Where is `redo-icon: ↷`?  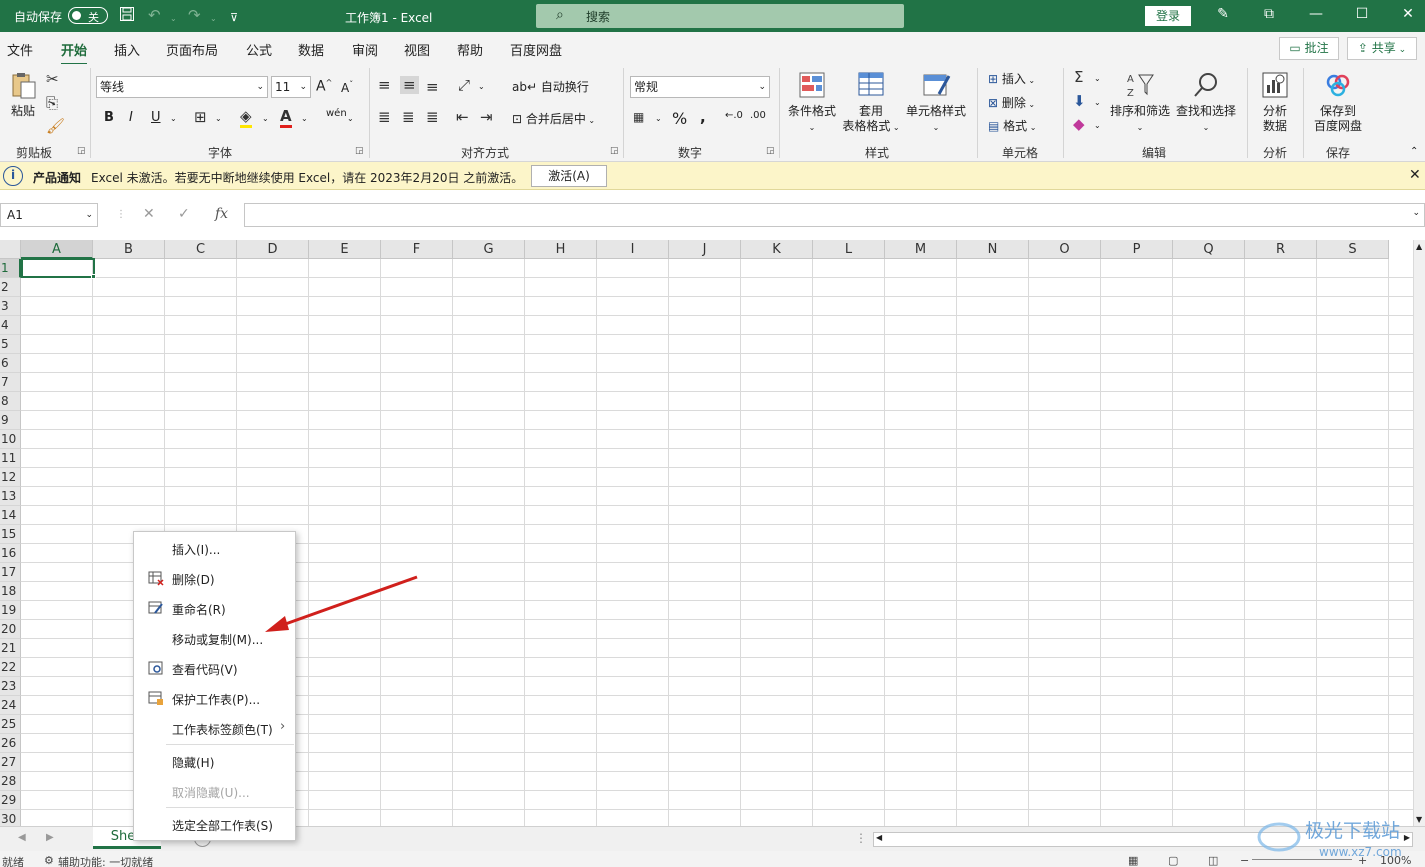
redo-icon: ↷ is located at coordinates (194, 15).